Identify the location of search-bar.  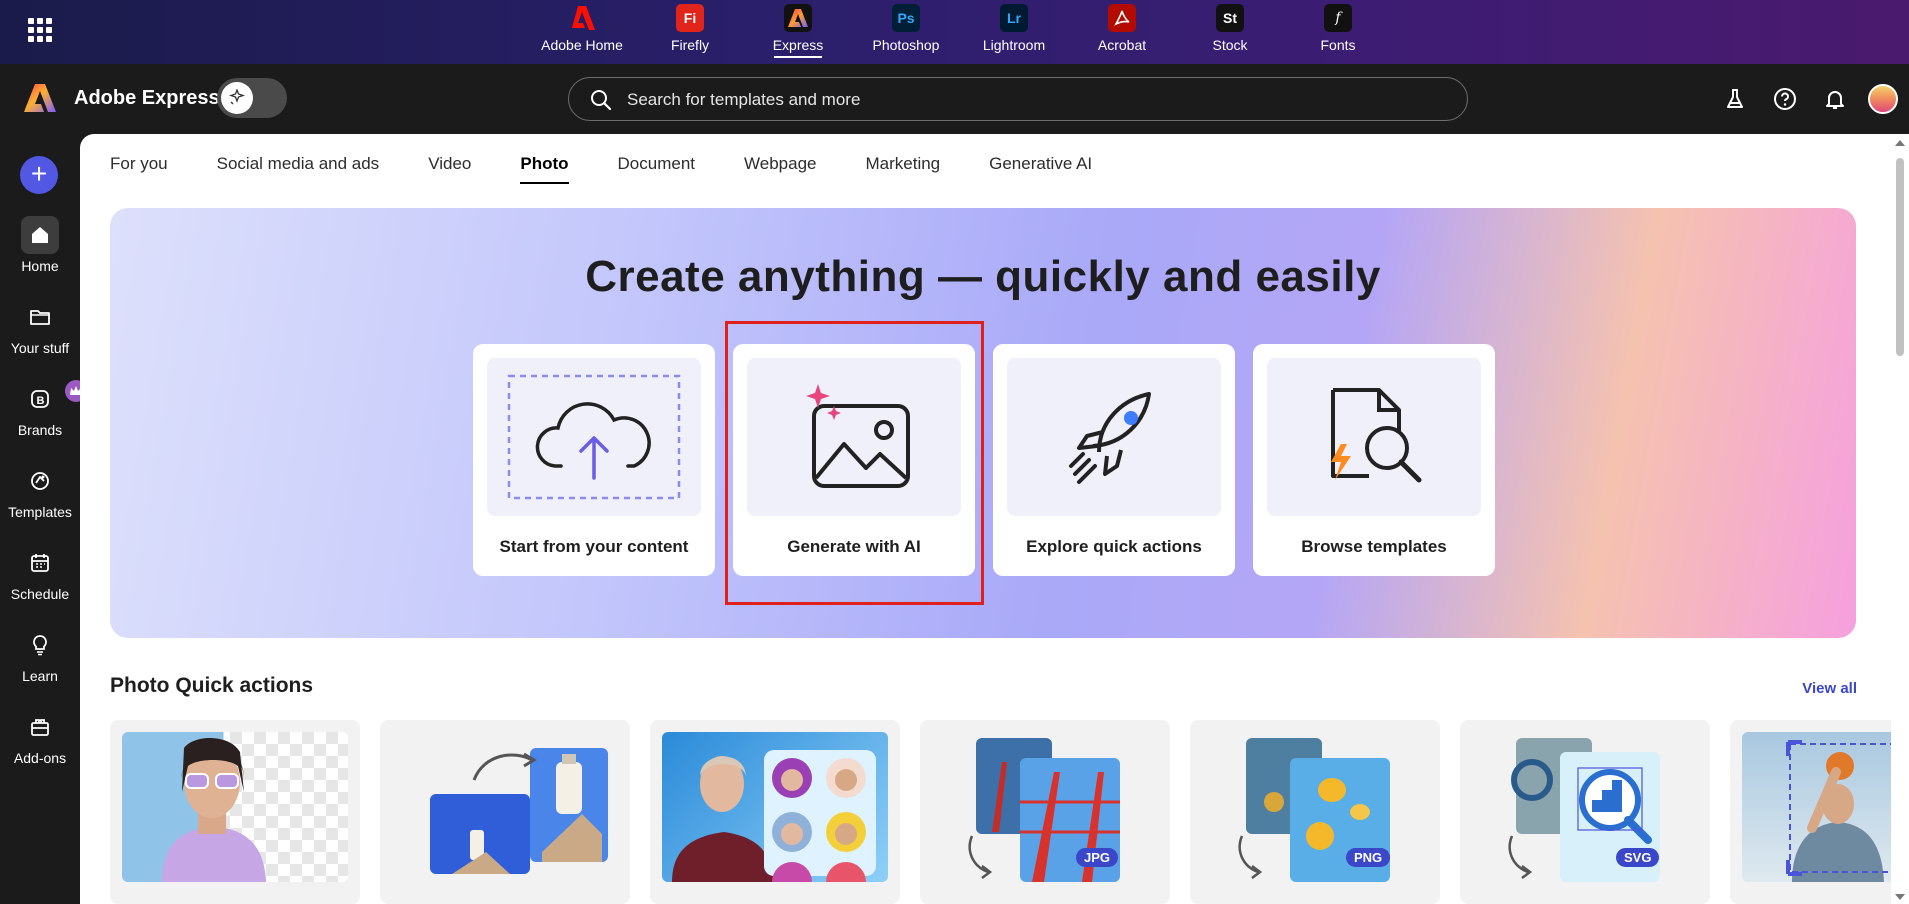
(1018, 99).